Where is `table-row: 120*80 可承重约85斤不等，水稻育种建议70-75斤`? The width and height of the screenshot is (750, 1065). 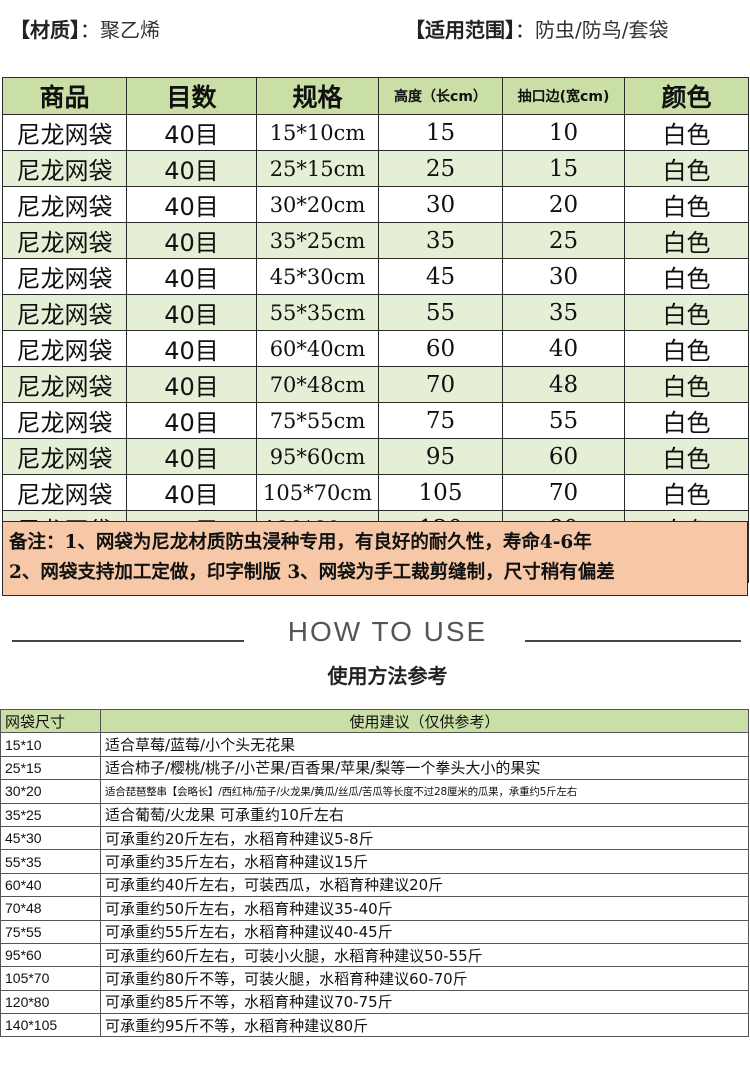
table-row: 120*80 可承重约85斤不等，水稻育种建议70-75斤 is located at coordinates (374, 1002).